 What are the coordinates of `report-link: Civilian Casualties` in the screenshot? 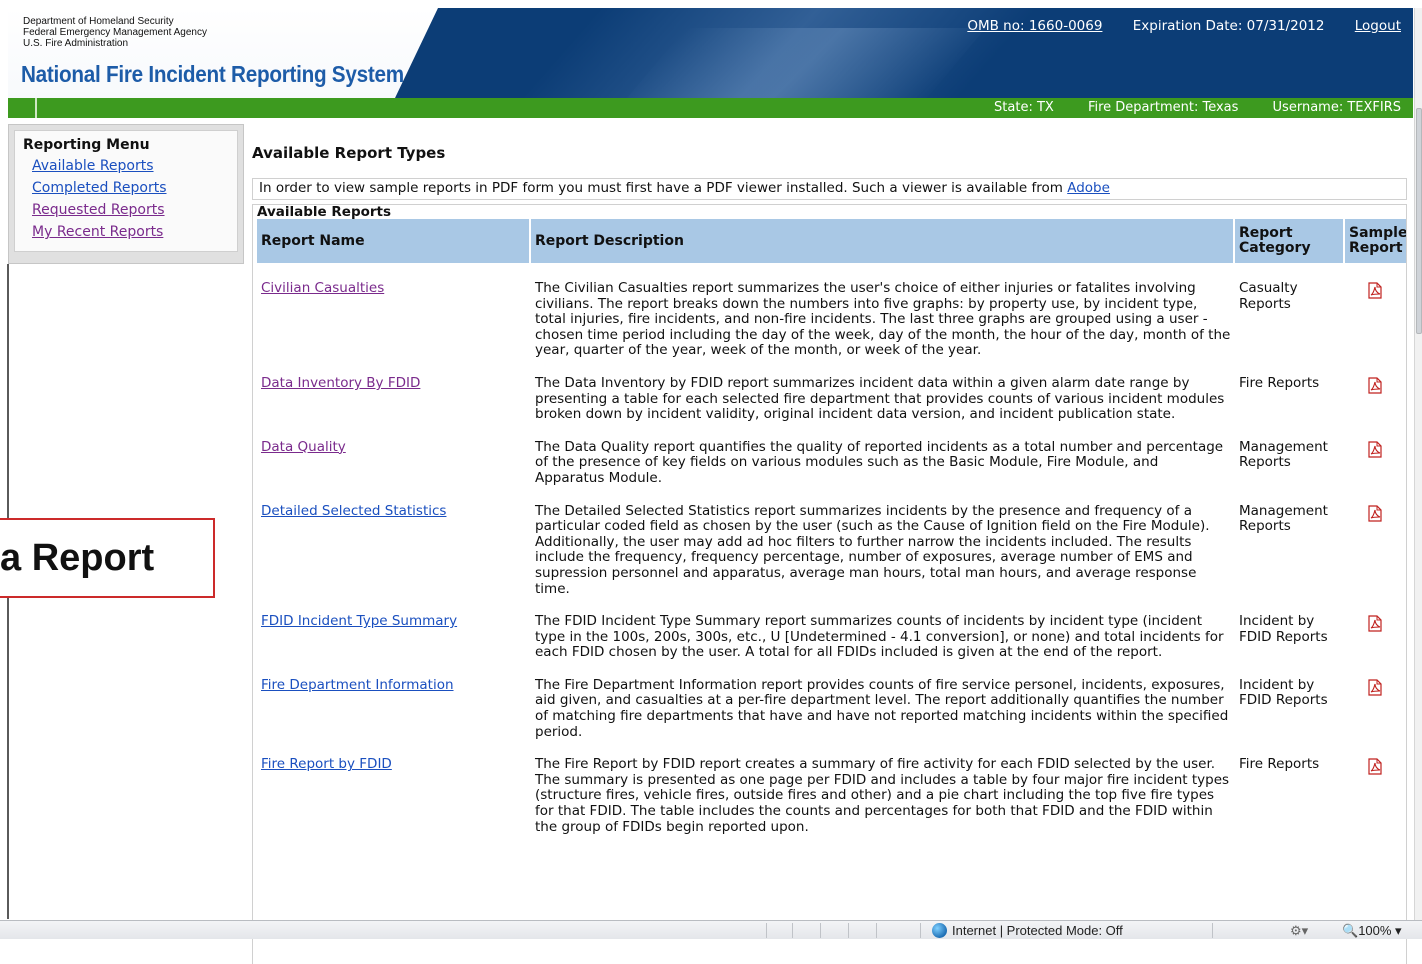 It's located at (322, 288).